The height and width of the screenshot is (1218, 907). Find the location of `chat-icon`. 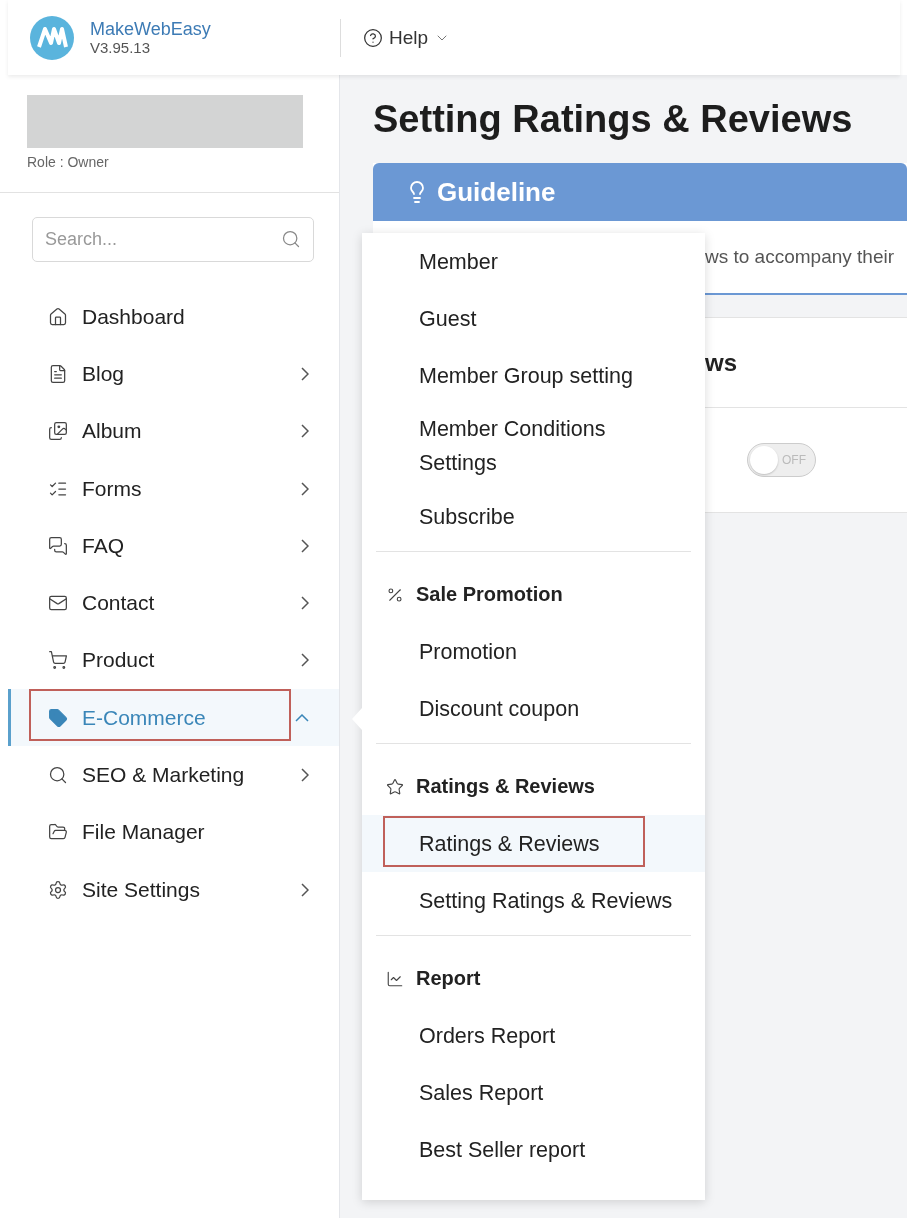

chat-icon is located at coordinates (58, 545).